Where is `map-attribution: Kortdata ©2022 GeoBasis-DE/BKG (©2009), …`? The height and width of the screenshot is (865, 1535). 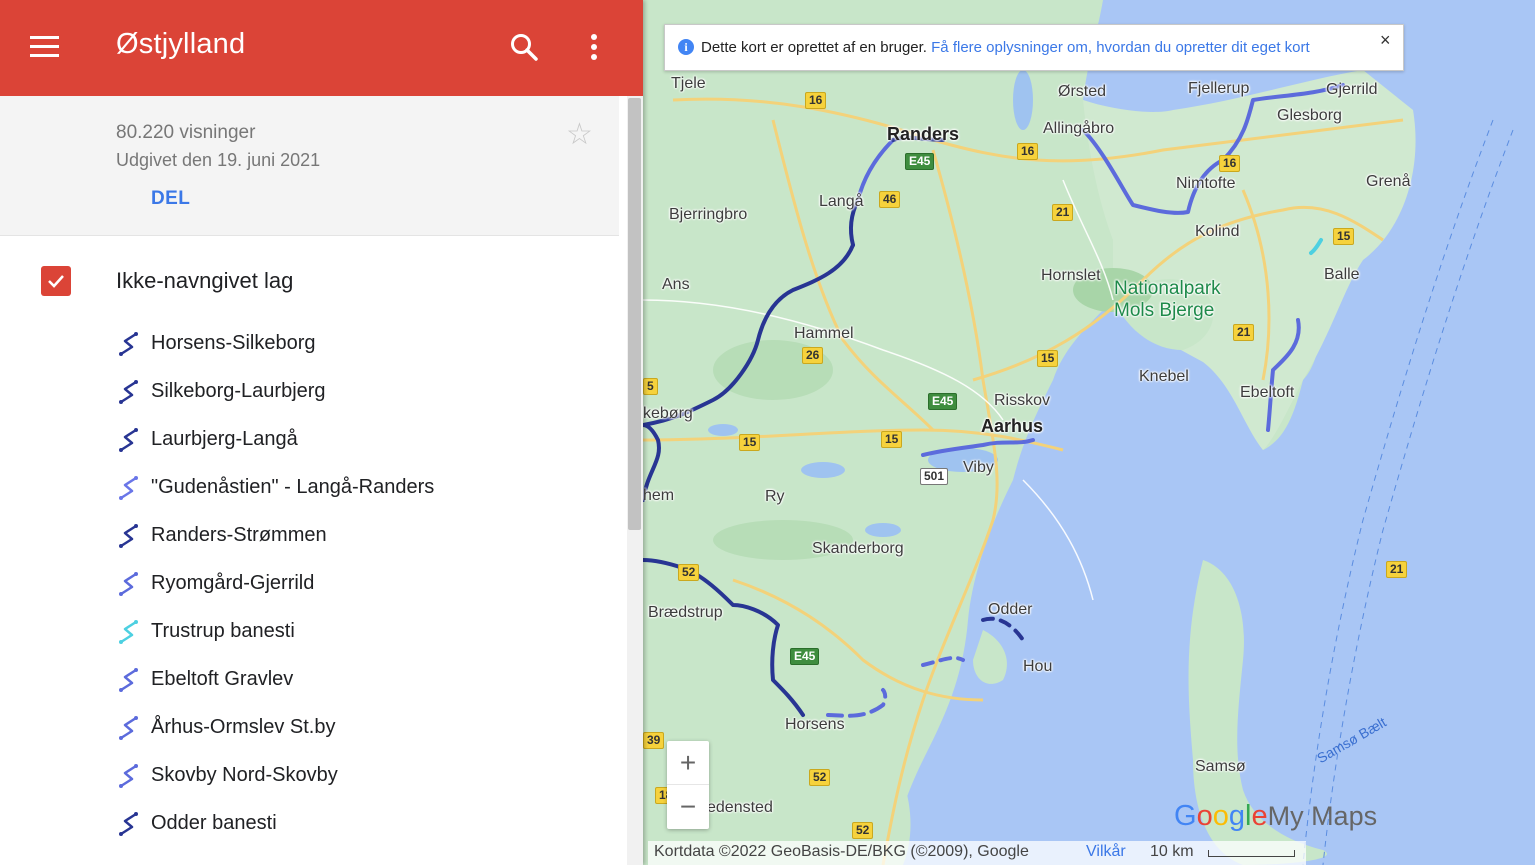 map-attribution: Kortdata ©2022 GeoBasis-DE/BKG (©2009), … is located at coordinates (977, 853).